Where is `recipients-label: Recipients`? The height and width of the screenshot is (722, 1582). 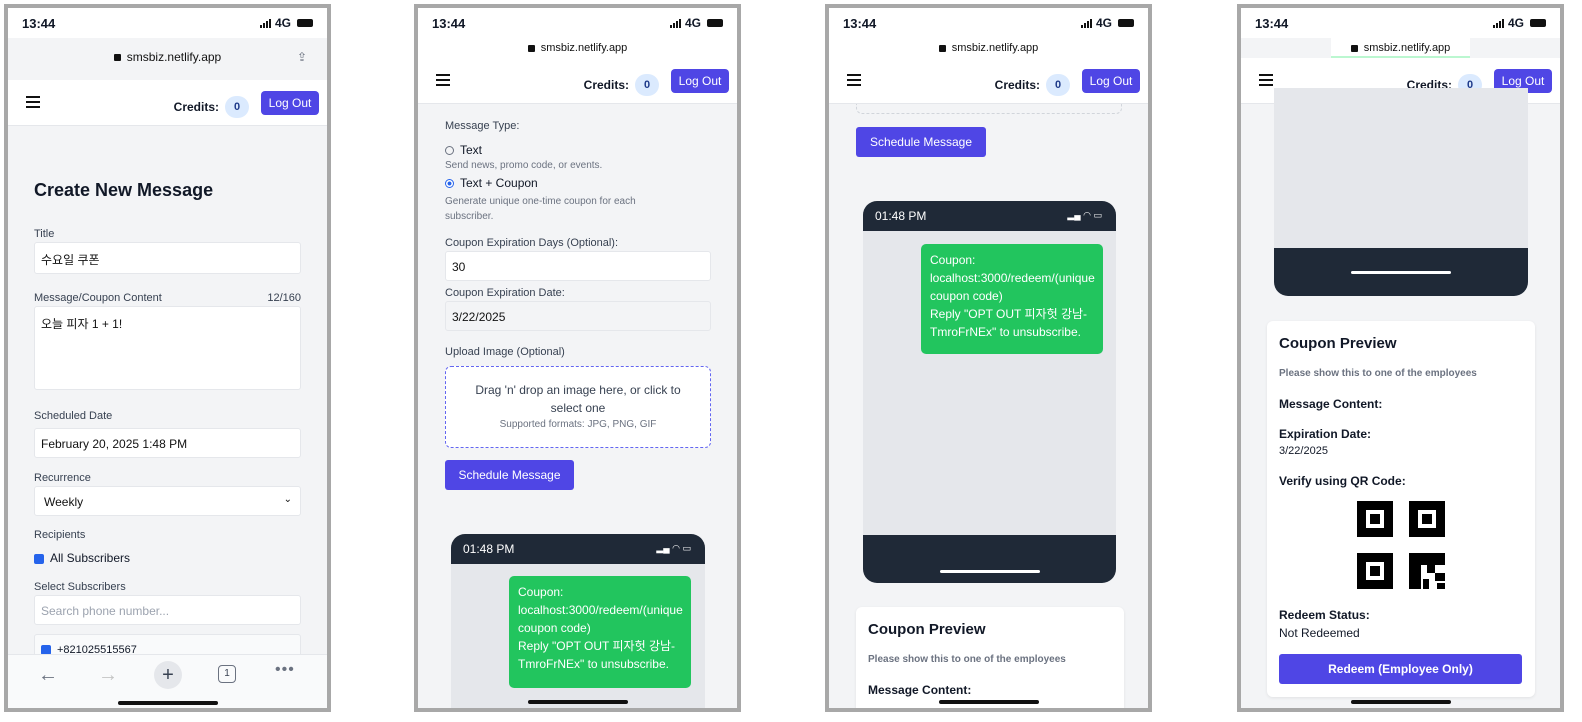 recipients-label: Recipients is located at coordinates (60, 535).